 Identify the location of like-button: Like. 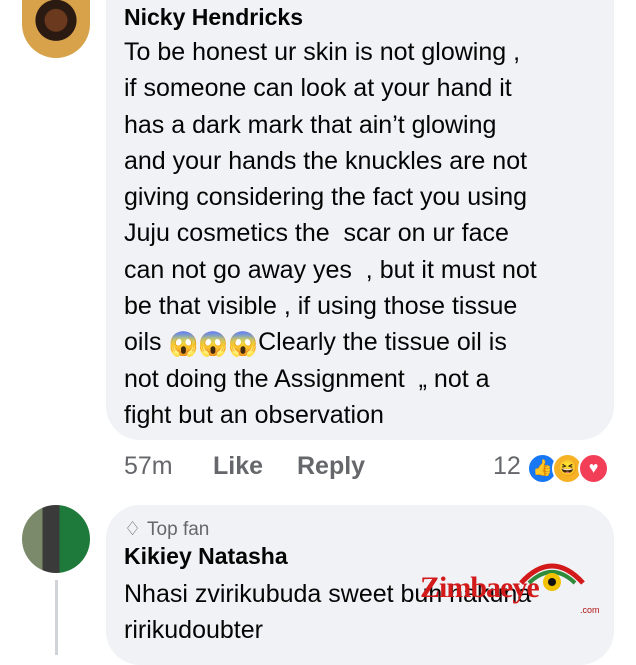
(238, 466).